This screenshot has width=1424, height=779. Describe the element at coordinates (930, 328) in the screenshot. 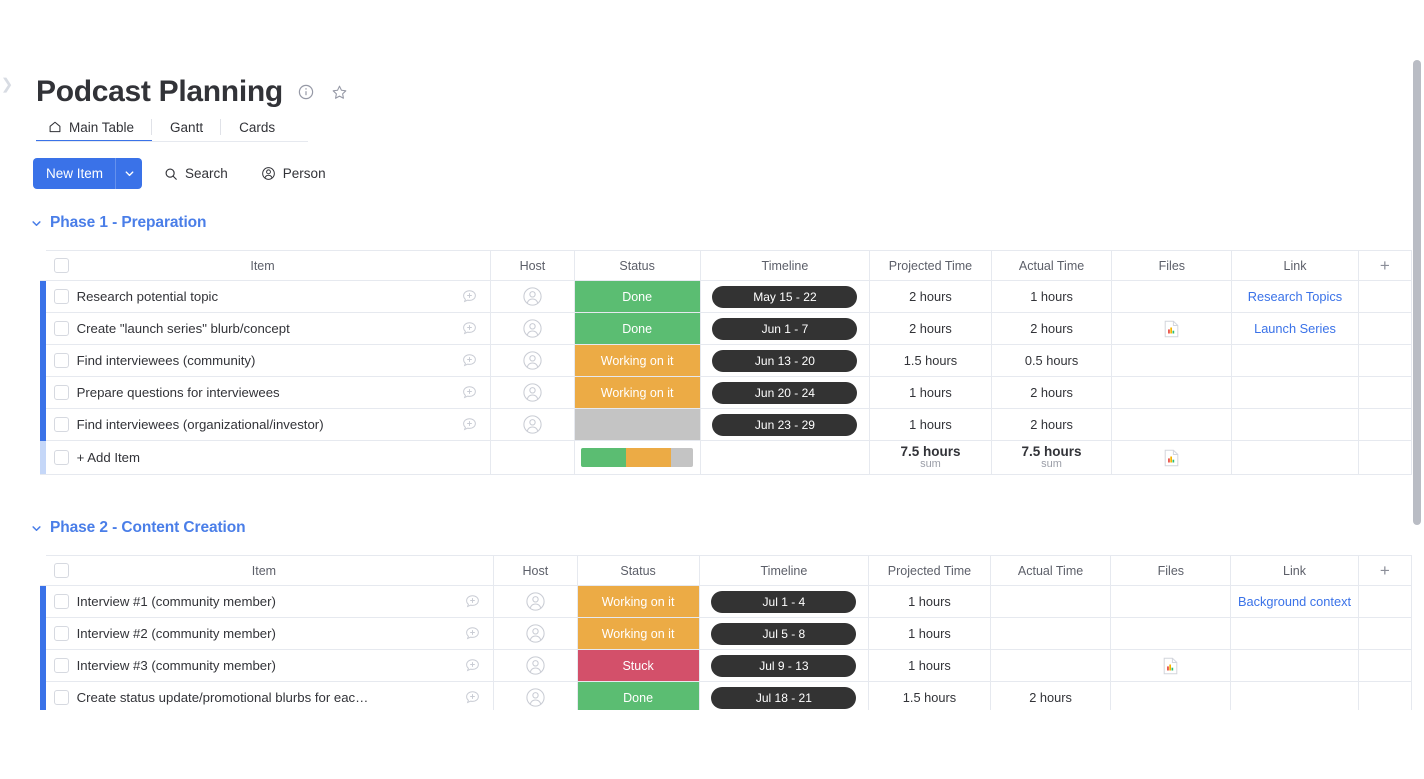

I see `projected-time-cell: 2 hours` at that location.